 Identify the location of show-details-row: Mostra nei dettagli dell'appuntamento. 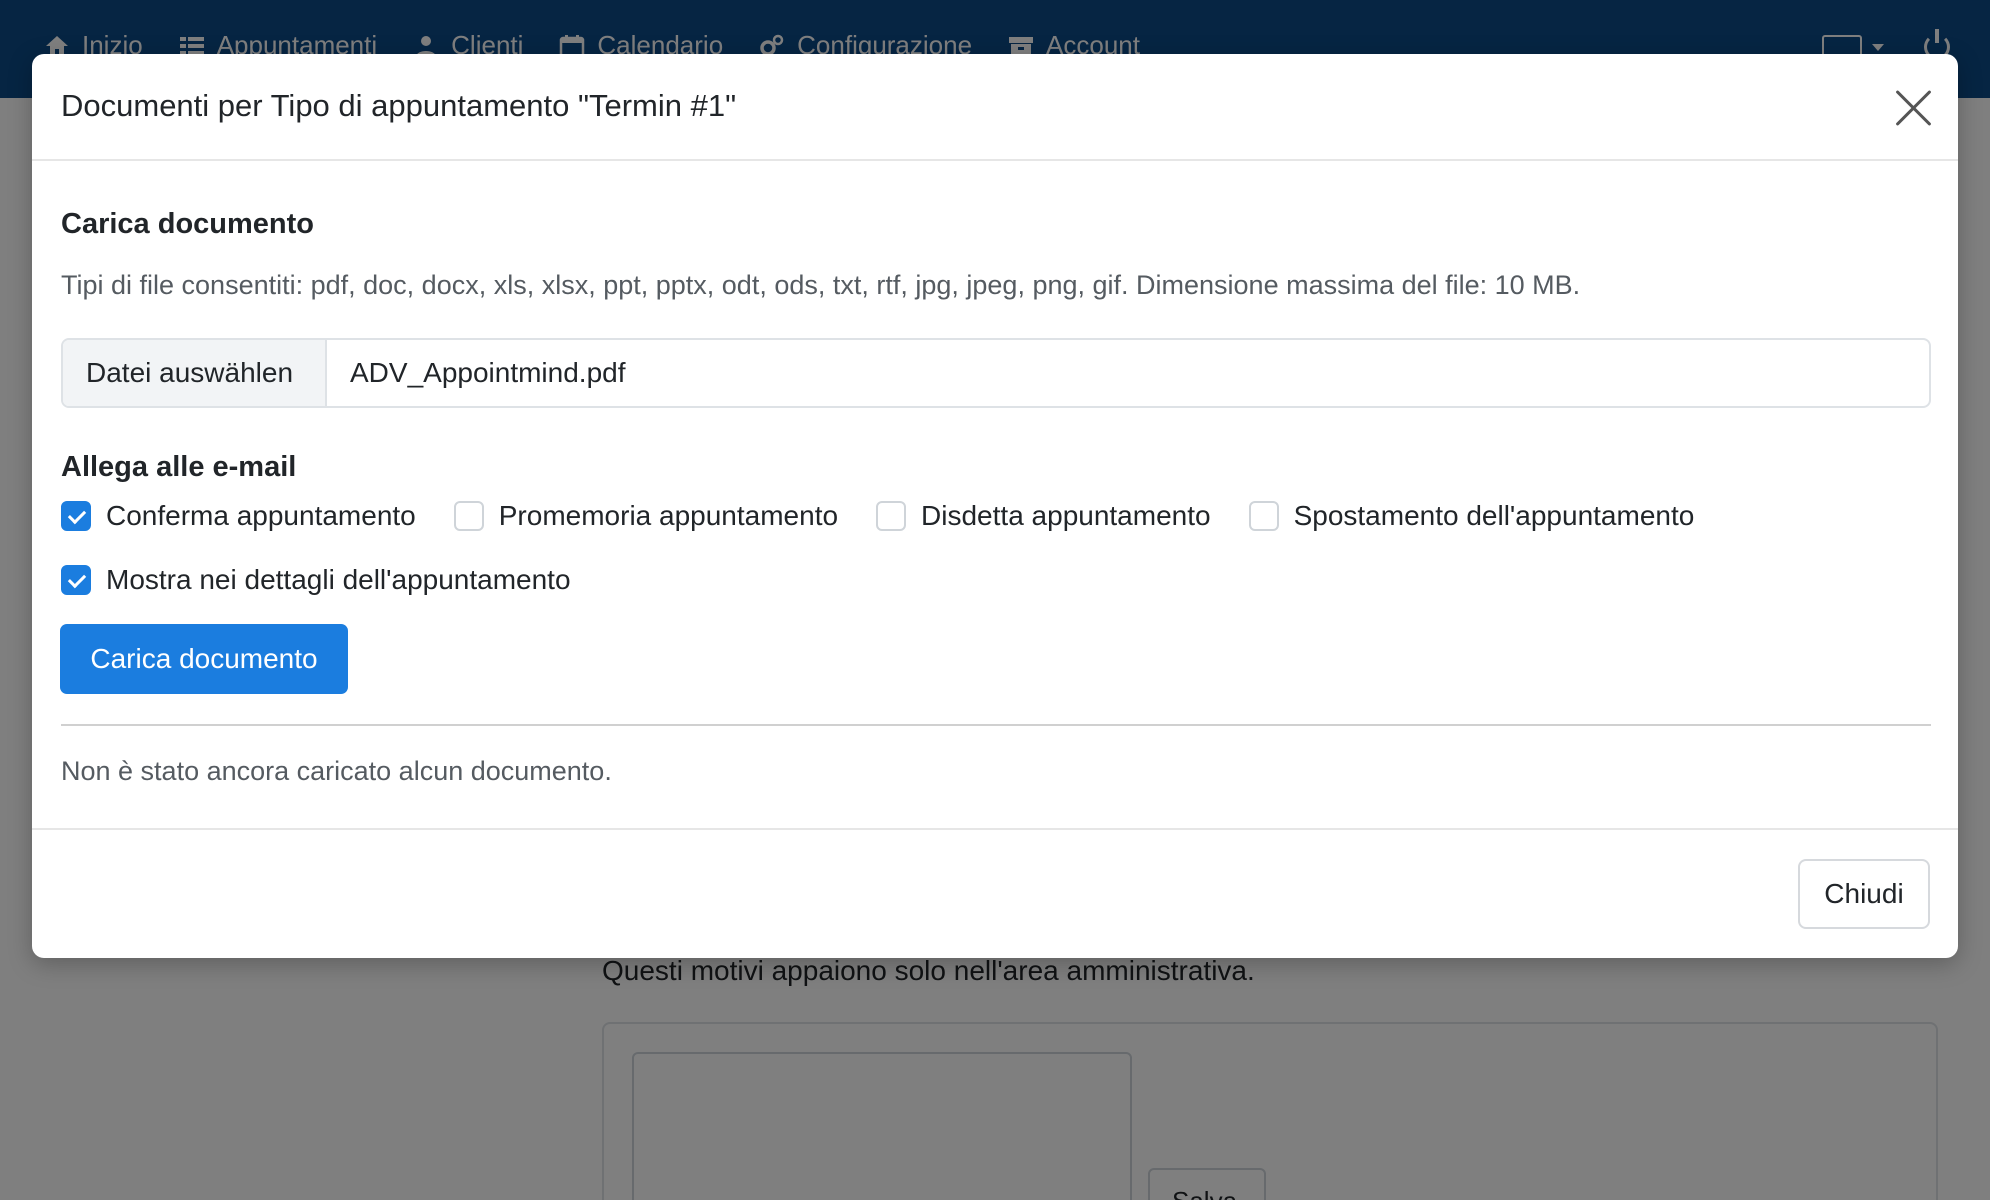
(335, 580).